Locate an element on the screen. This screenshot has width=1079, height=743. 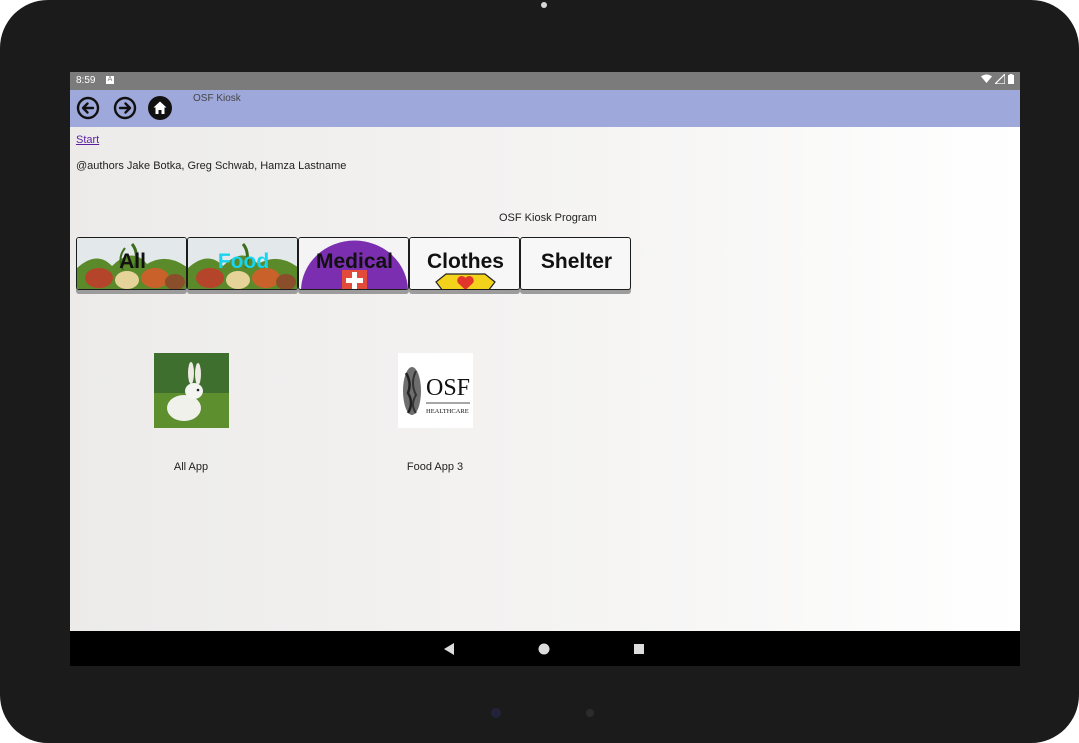
category-button-medical: Medical is located at coordinates (353, 263).